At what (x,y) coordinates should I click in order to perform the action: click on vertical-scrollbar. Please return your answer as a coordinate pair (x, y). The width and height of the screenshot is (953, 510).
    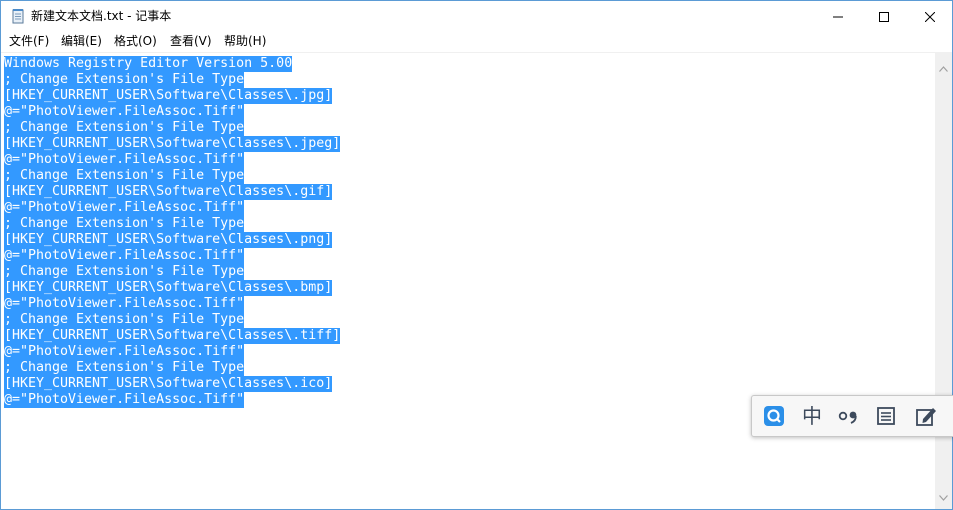
    Looking at the image, I should click on (943, 280).